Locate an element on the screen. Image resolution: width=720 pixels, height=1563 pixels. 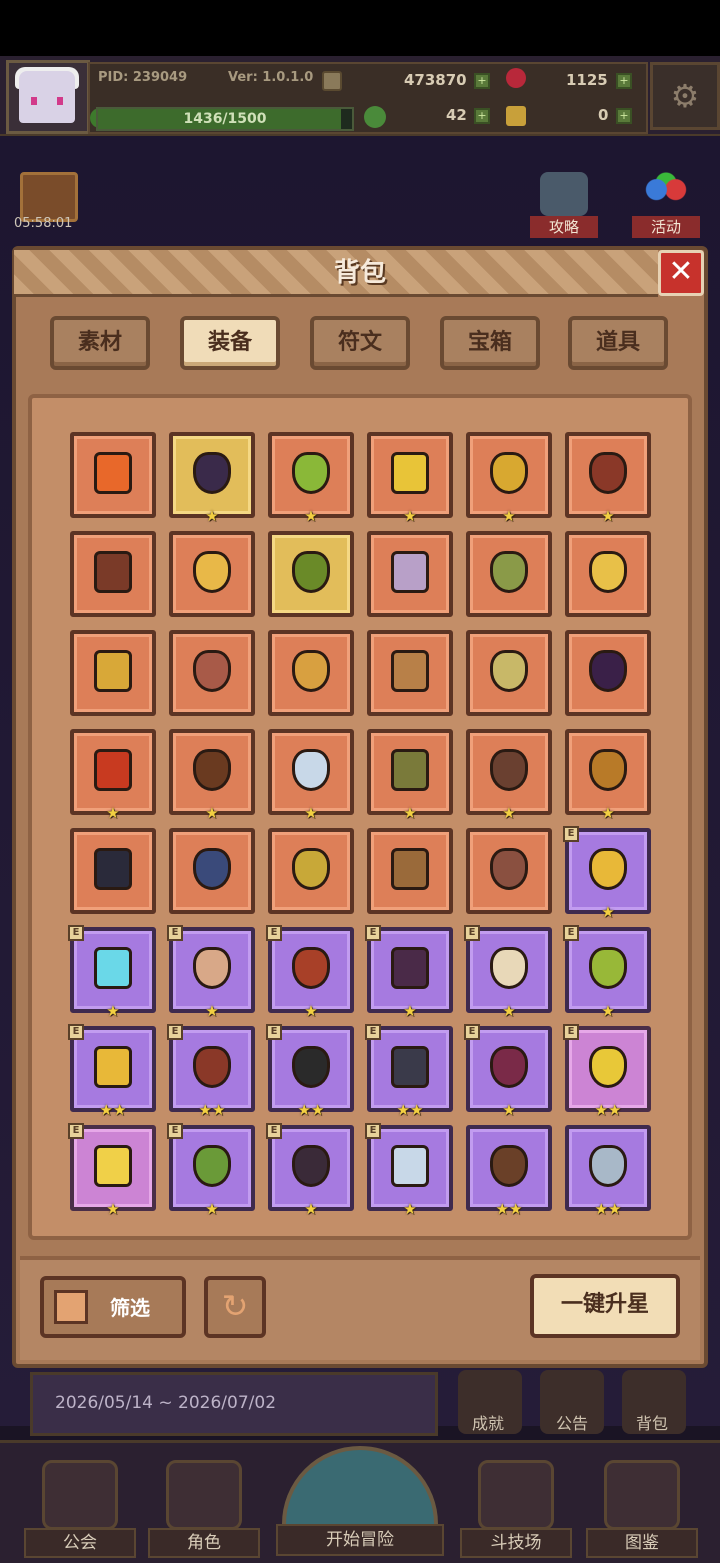
player-id: PID: 239049 is located at coordinates (143, 77).